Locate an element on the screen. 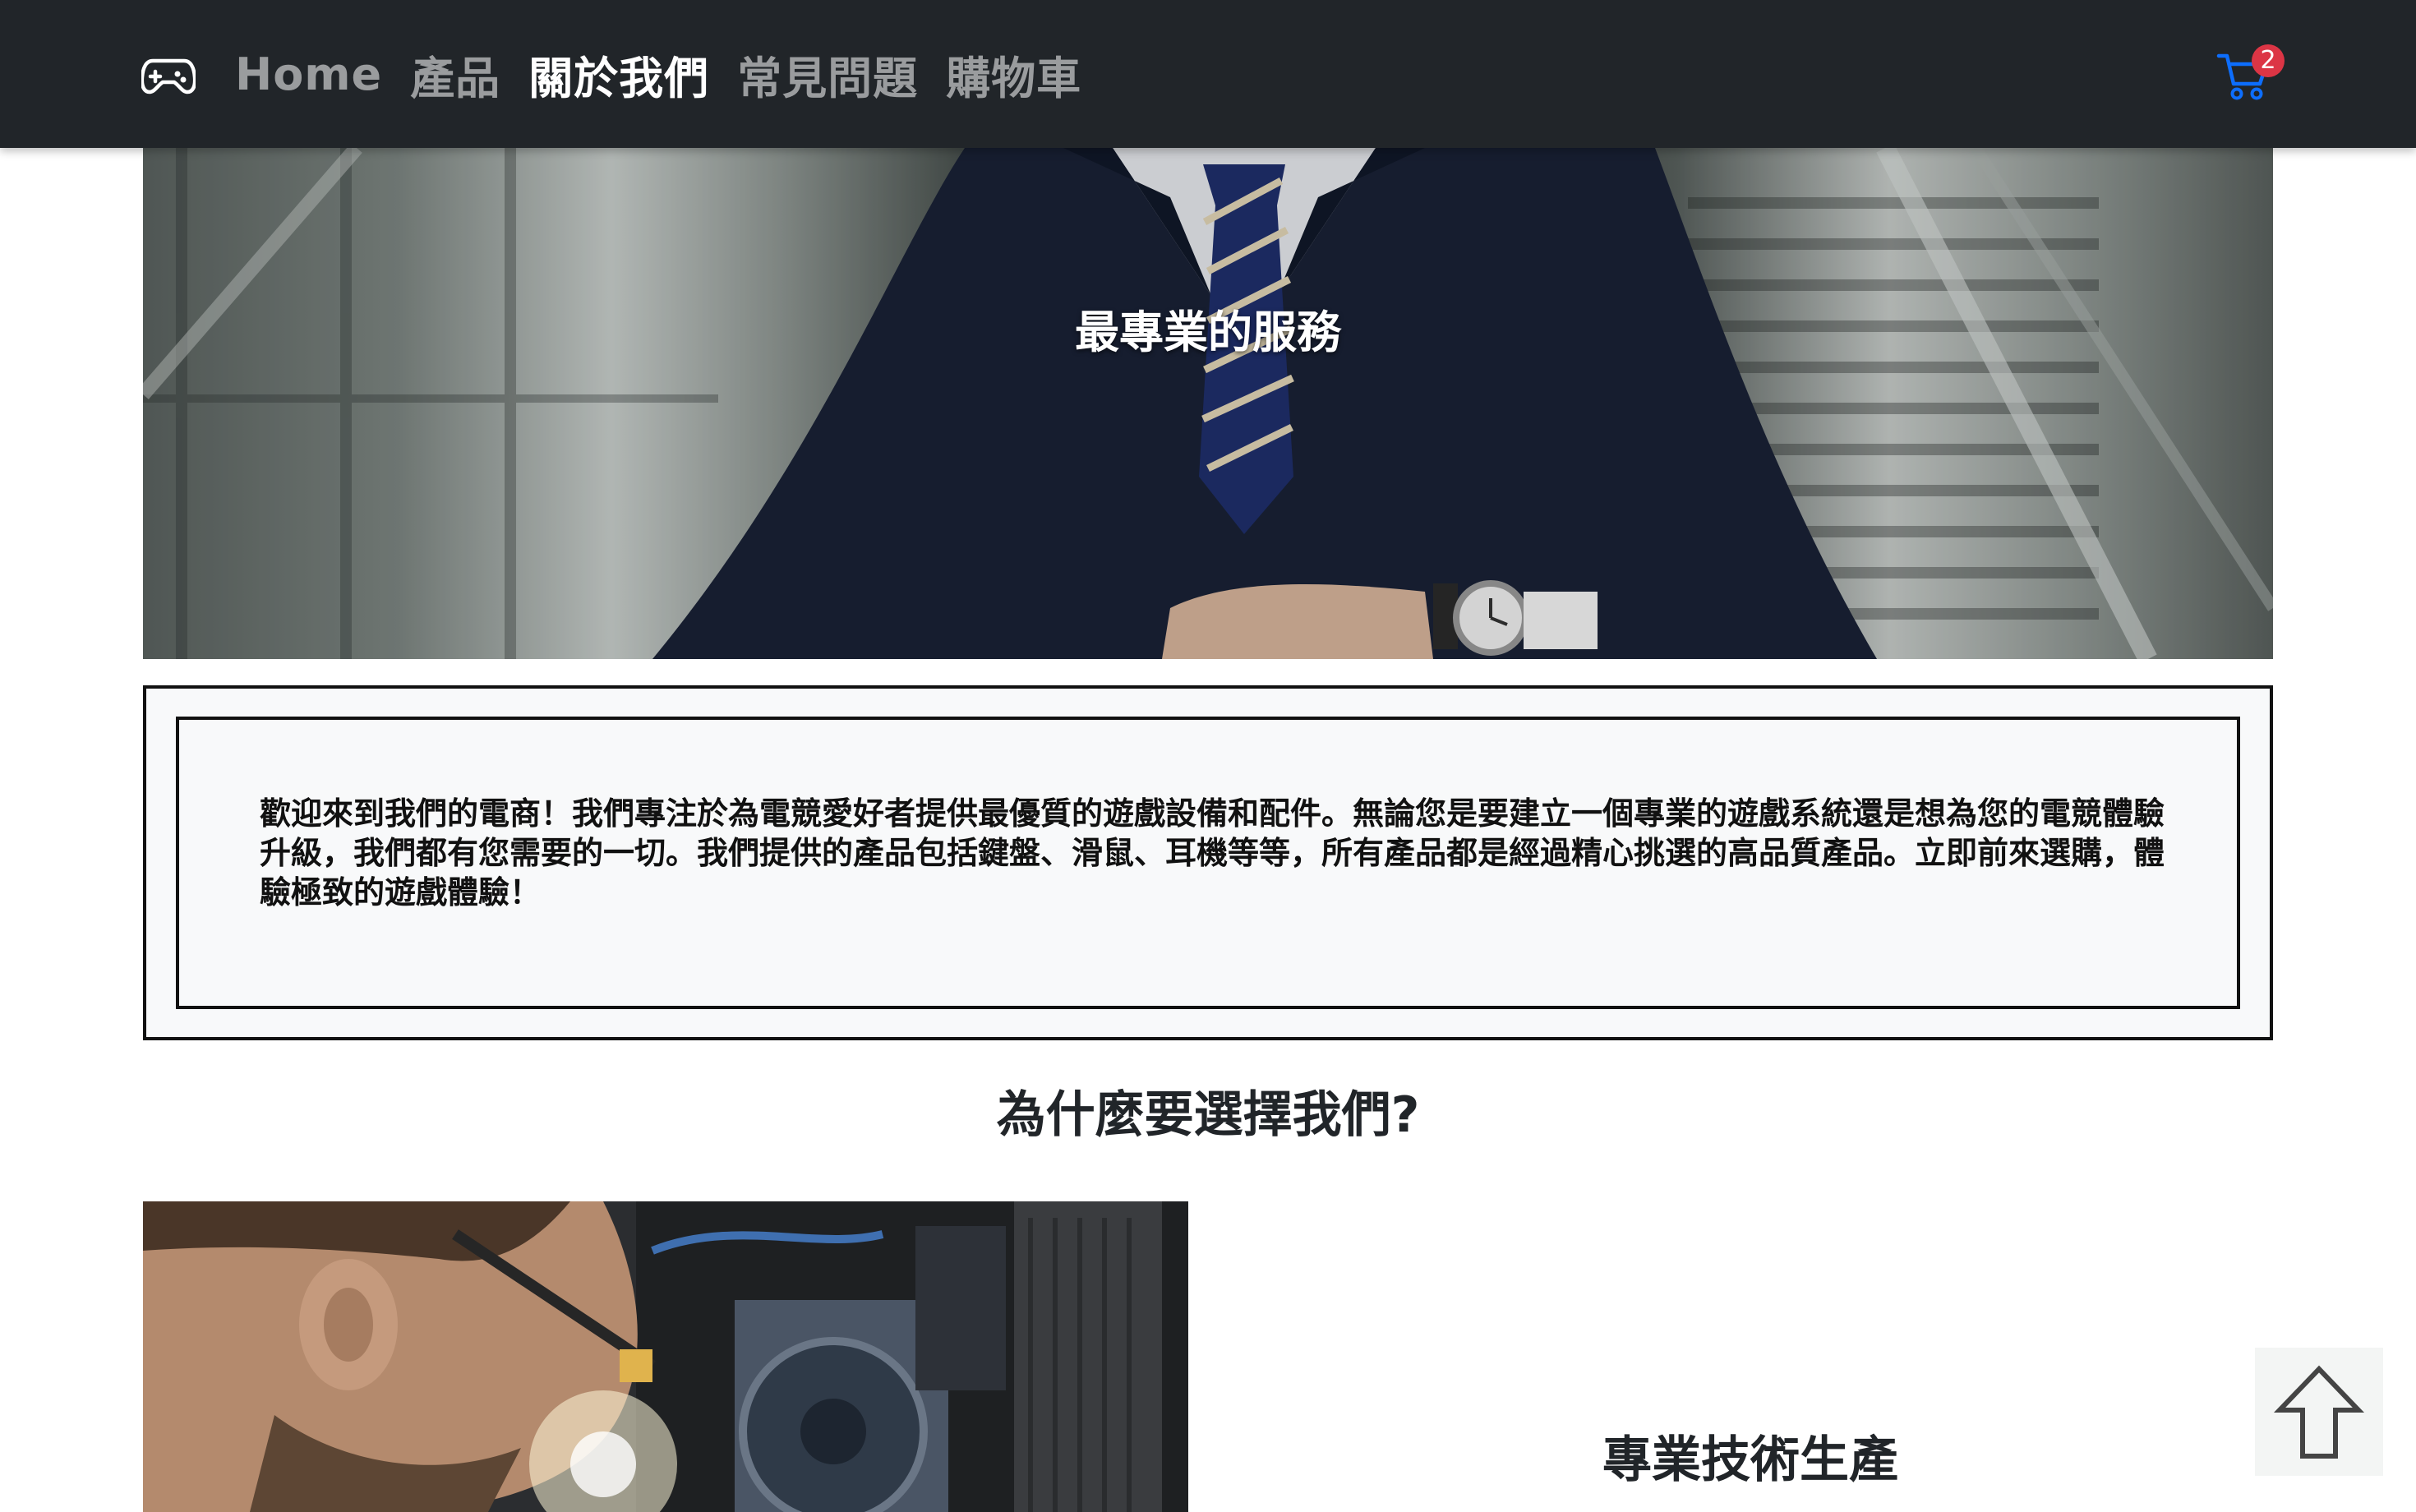 The height and width of the screenshot is (1512, 2416). cart-count-badge: 2 is located at coordinates (2269, 61).